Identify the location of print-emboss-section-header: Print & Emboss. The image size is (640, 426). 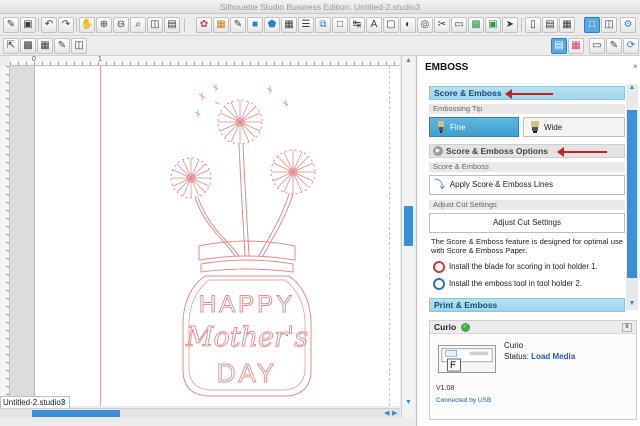
(527, 305).